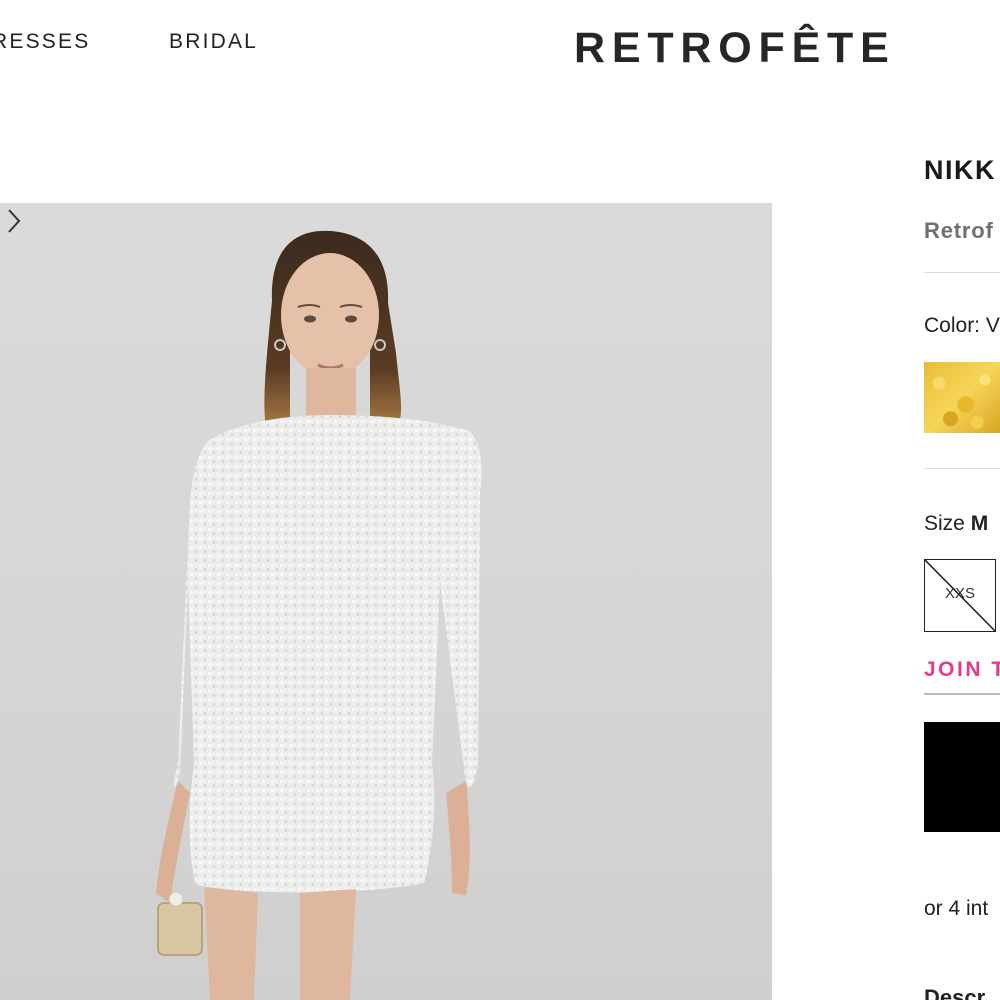 The height and width of the screenshot is (1000, 1000). What do you see at coordinates (962, 670) in the screenshot?
I see `join-waitlist-link: JOIN T` at bounding box center [962, 670].